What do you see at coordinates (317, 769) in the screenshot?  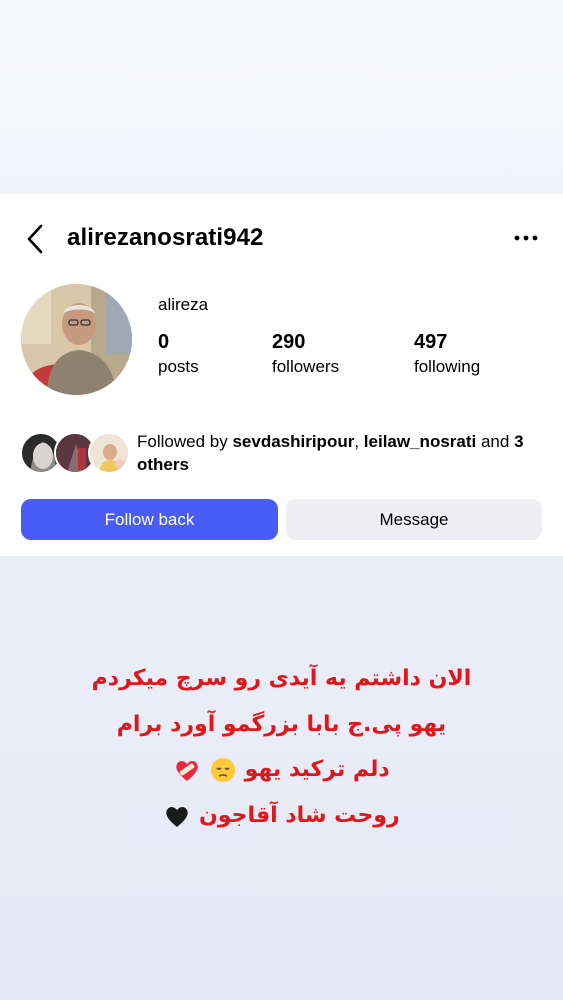 I see `caption-line-3-text: دلم ترکید یهو` at bounding box center [317, 769].